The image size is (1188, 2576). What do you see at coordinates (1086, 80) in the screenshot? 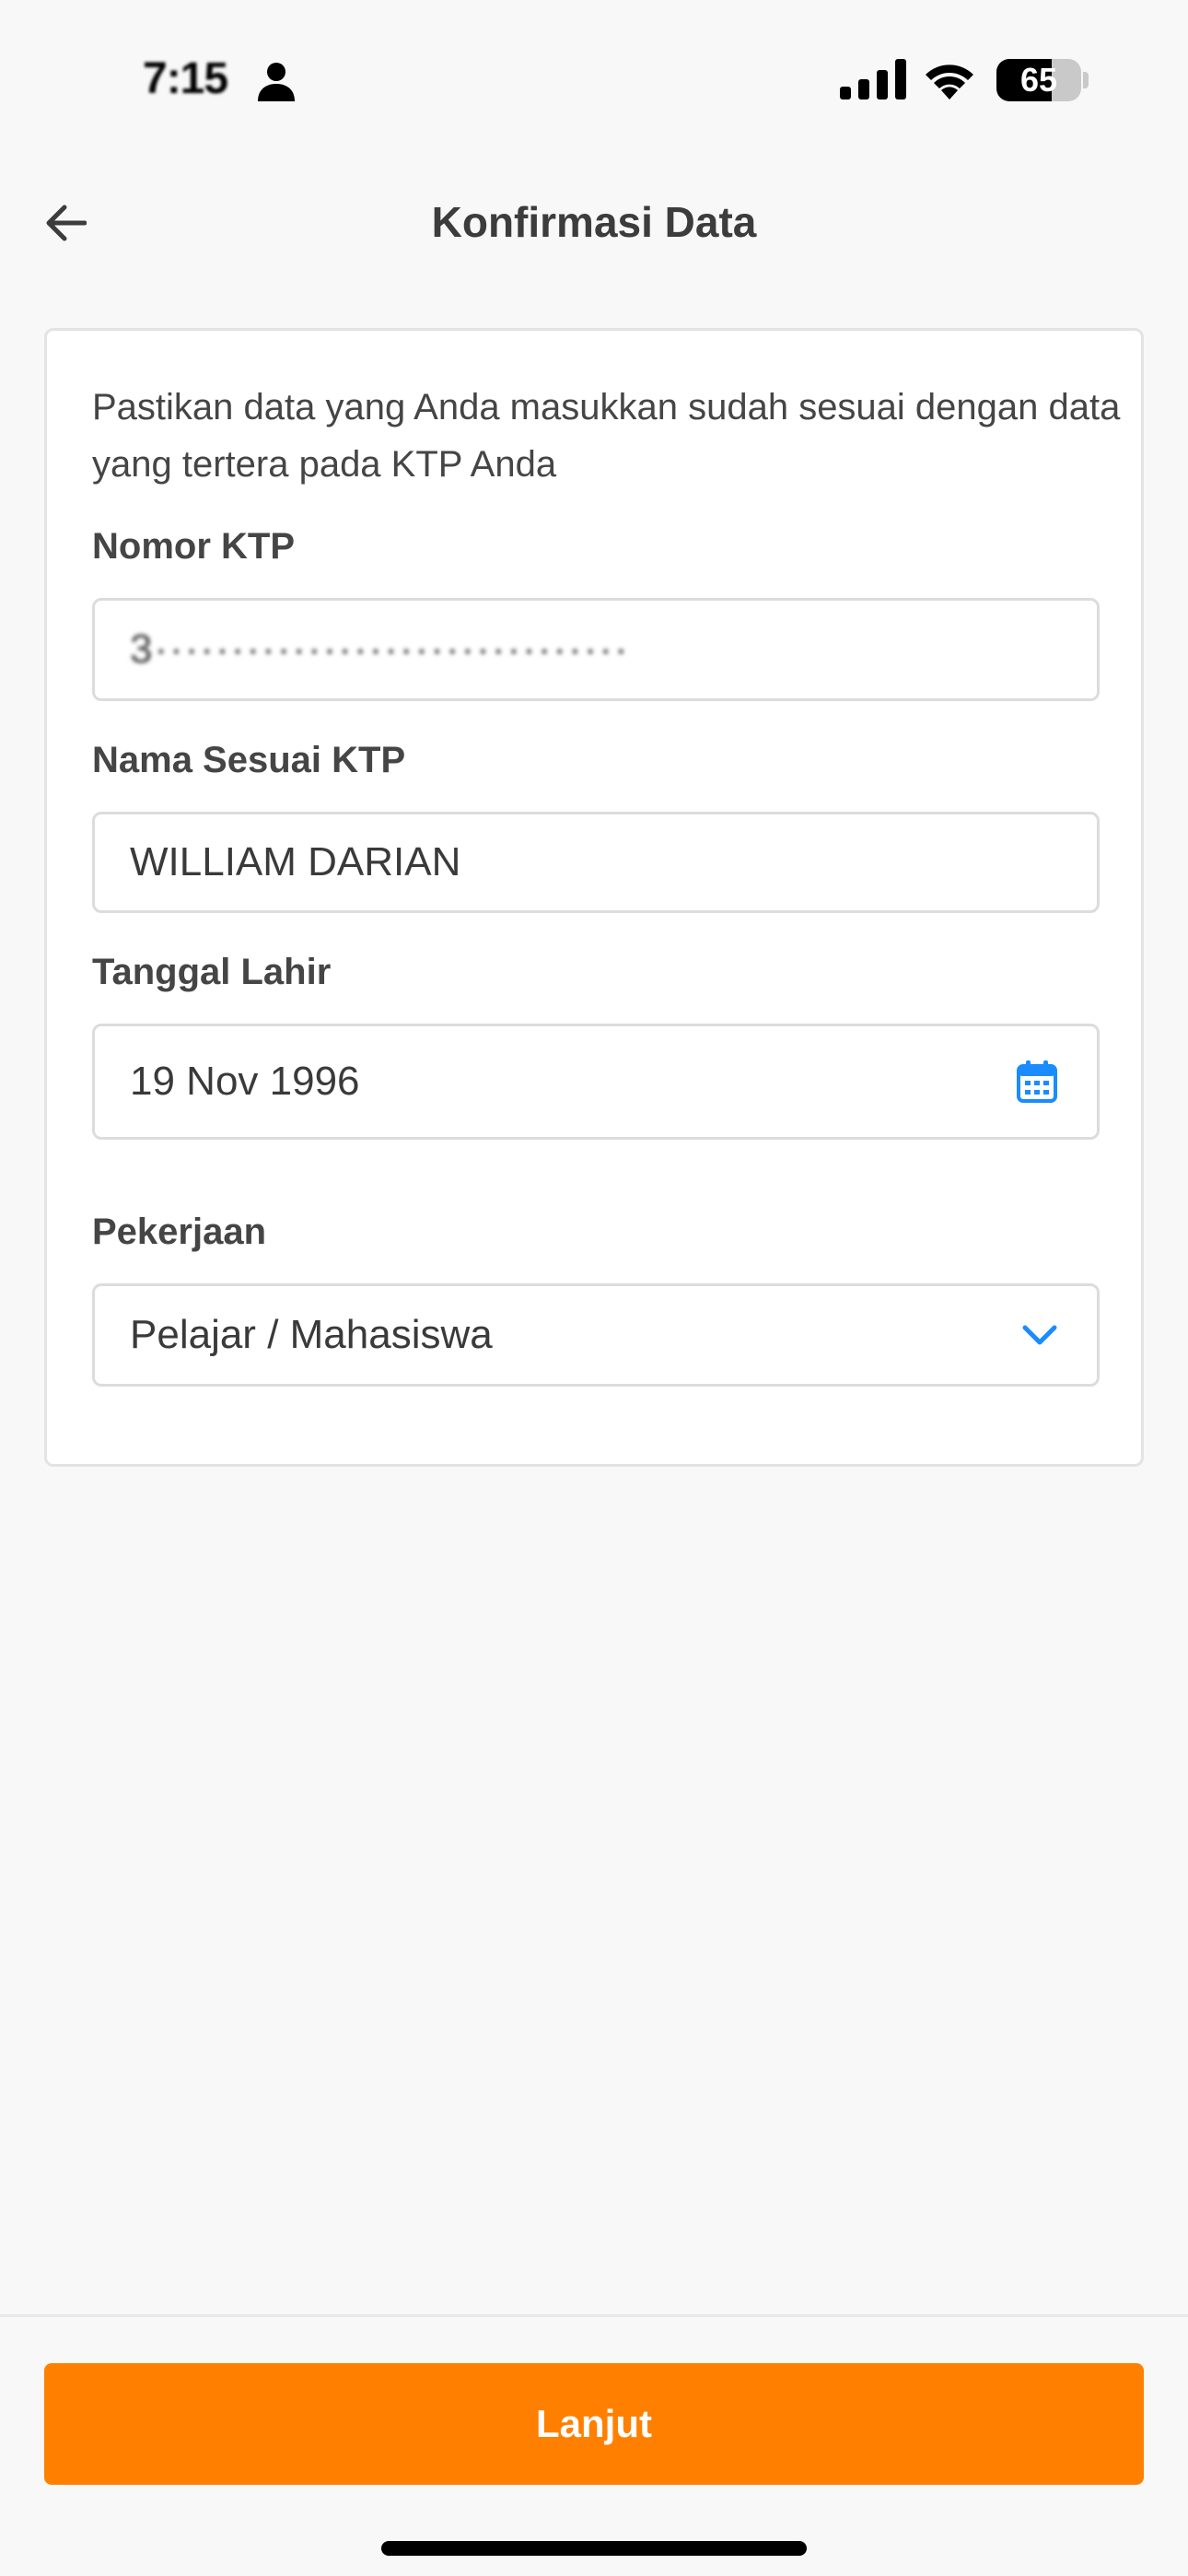
I see `battery-cap` at bounding box center [1086, 80].